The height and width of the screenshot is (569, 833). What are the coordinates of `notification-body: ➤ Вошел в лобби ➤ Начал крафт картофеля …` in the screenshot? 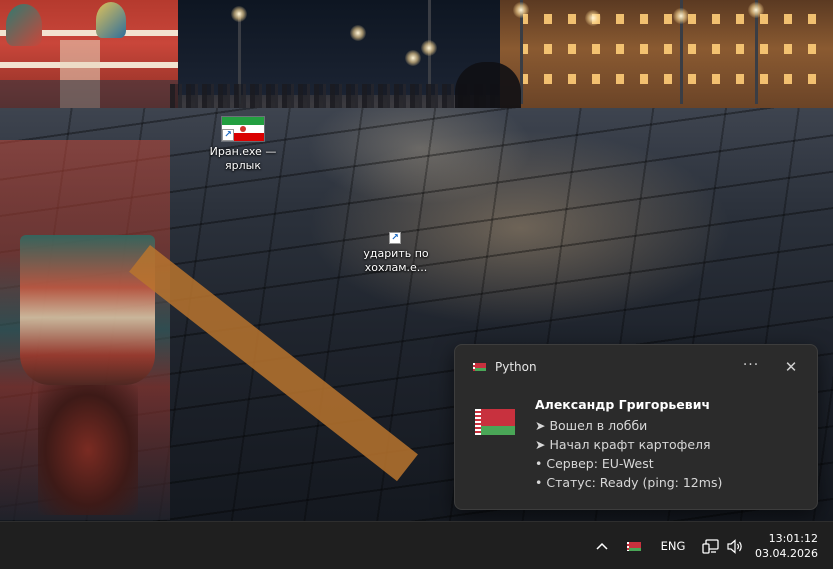 It's located at (628, 454).